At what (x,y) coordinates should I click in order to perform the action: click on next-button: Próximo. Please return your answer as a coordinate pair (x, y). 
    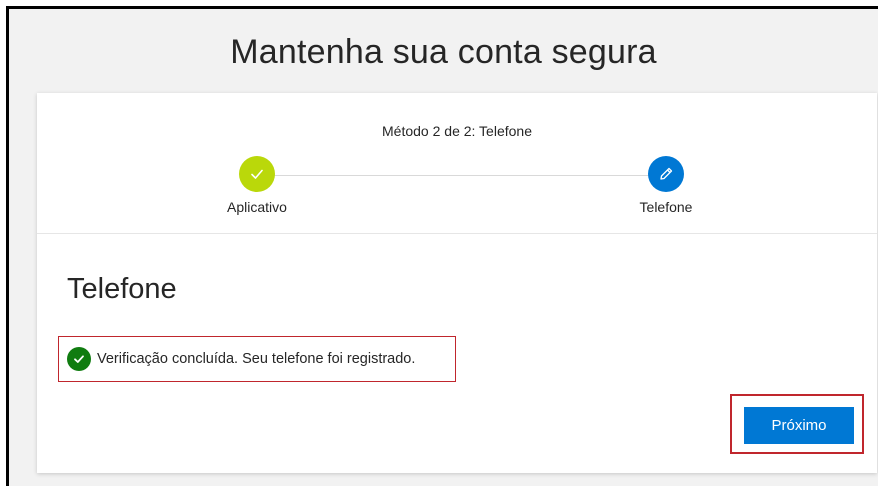
    Looking at the image, I should click on (799, 425).